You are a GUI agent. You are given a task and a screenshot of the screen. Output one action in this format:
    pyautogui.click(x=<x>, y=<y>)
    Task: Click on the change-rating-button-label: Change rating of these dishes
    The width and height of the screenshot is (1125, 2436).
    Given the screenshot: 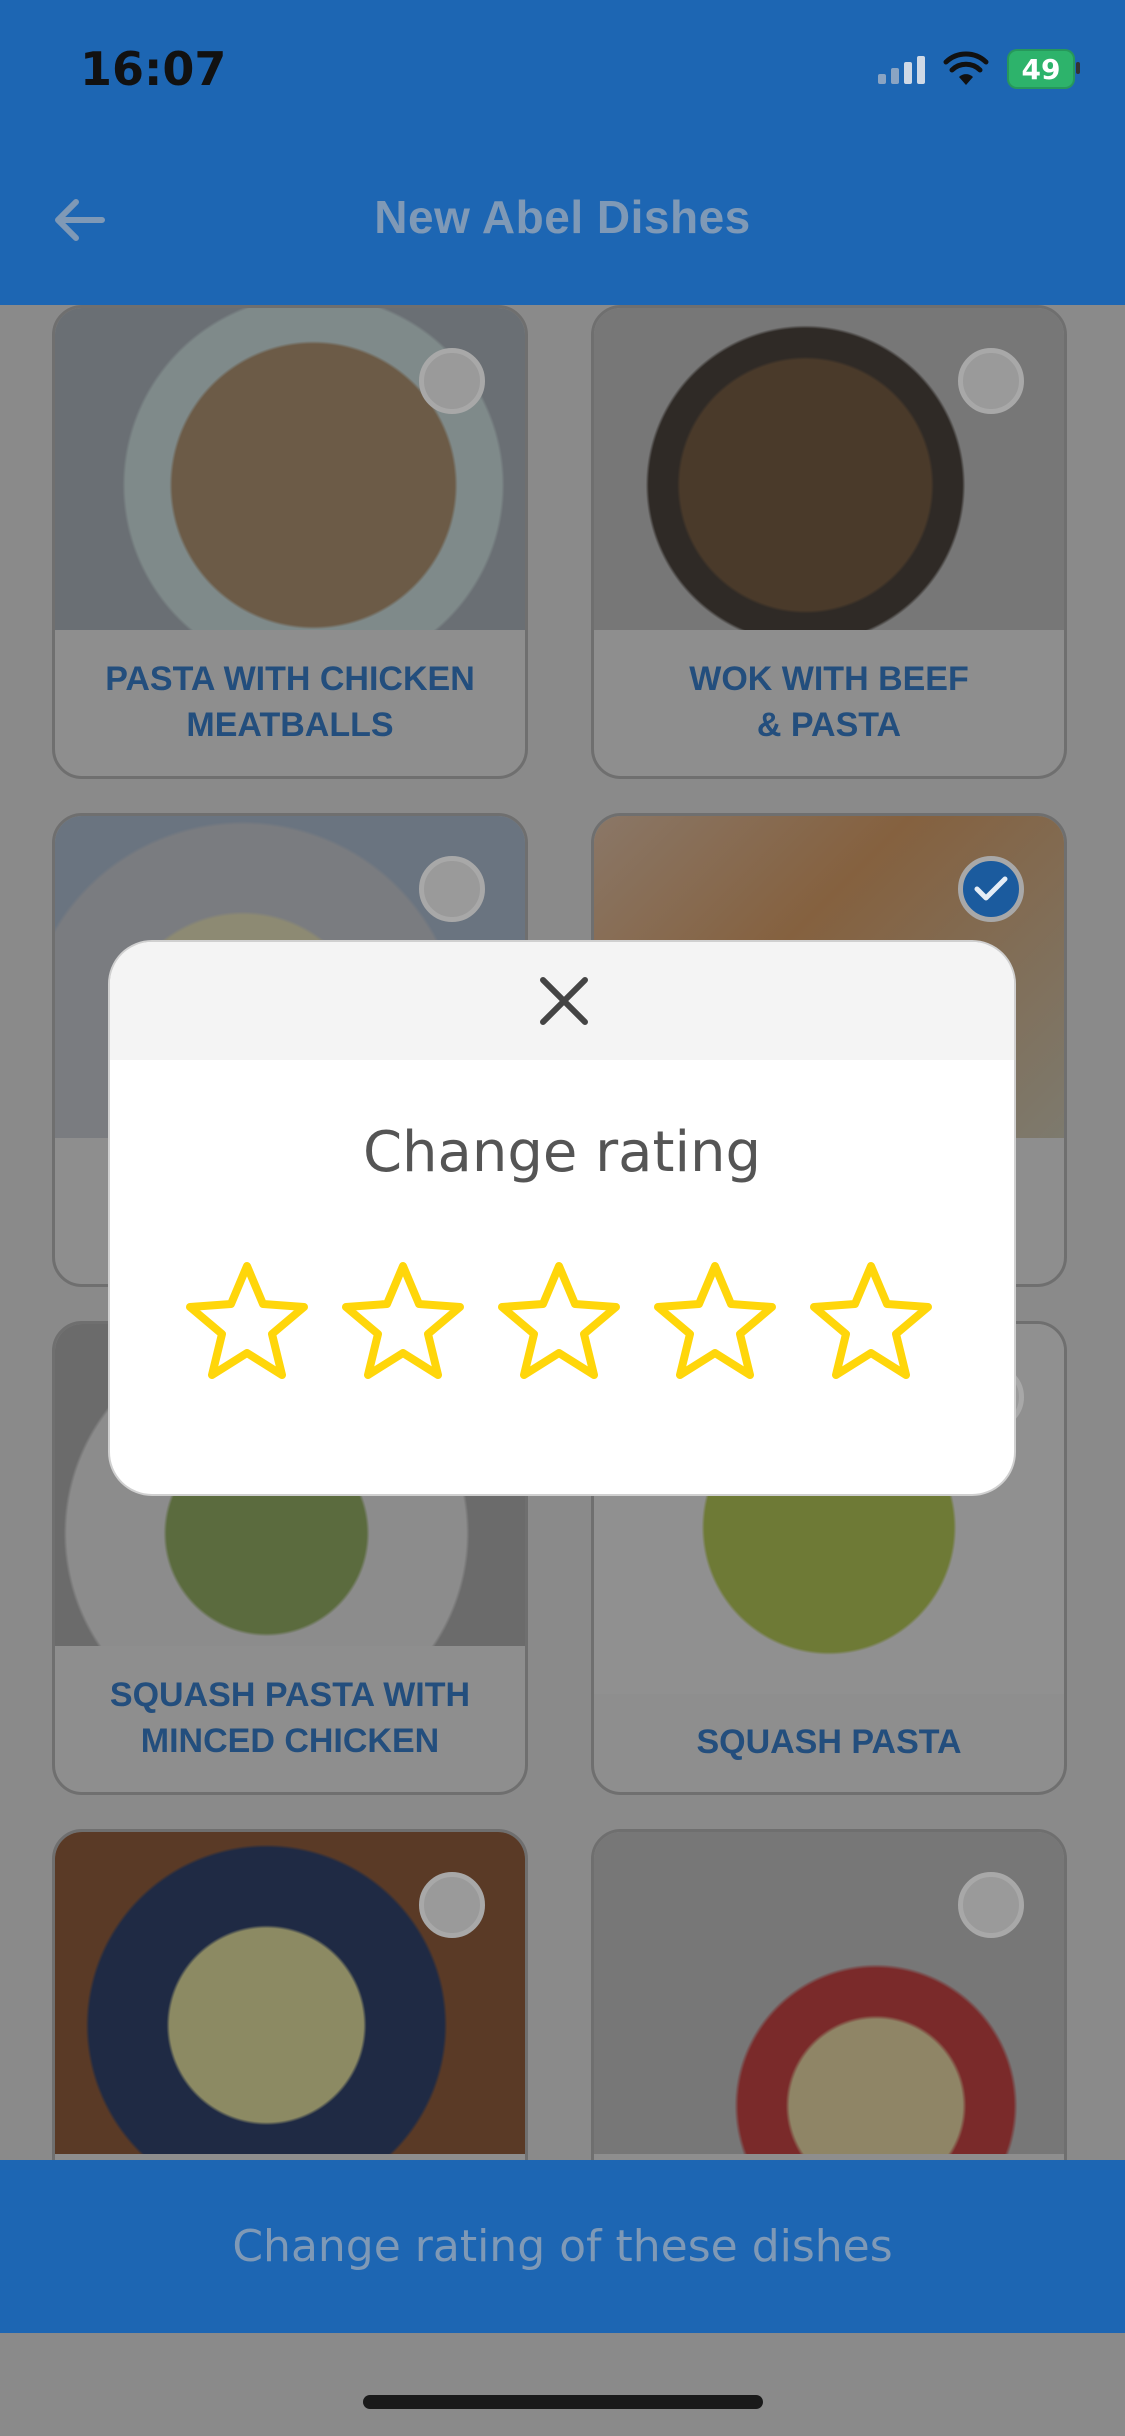 What is the action you would take?
    pyautogui.click(x=562, y=2246)
    